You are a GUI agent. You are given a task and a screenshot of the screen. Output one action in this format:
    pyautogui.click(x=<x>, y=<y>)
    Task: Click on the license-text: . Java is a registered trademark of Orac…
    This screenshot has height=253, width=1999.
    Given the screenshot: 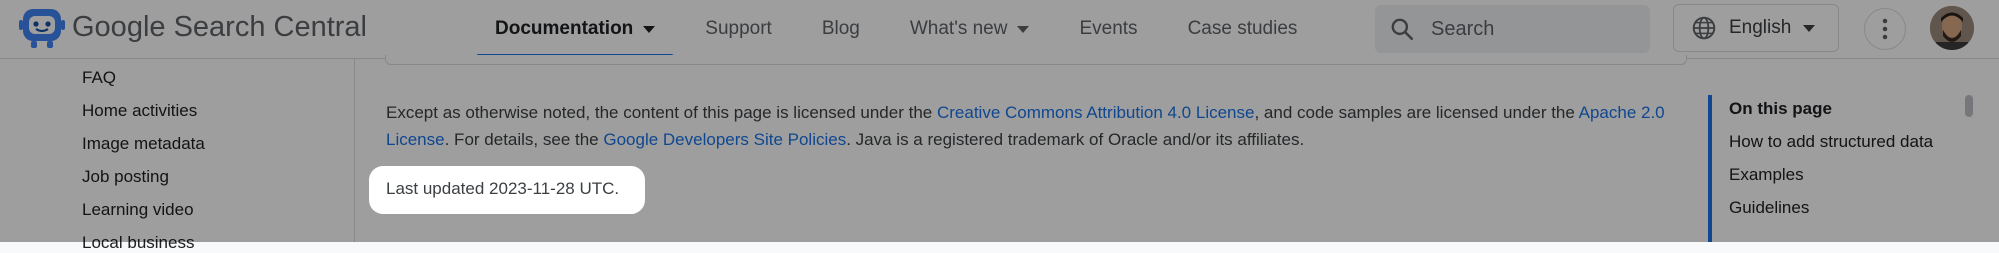 What is the action you would take?
    pyautogui.click(x=1075, y=139)
    